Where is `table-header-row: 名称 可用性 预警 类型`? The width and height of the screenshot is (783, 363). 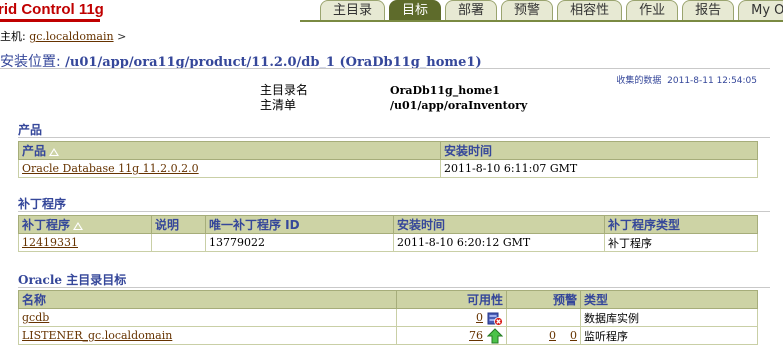 table-header-row: 名称 可用性 预警 类型 is located at coordinates (388, 299).